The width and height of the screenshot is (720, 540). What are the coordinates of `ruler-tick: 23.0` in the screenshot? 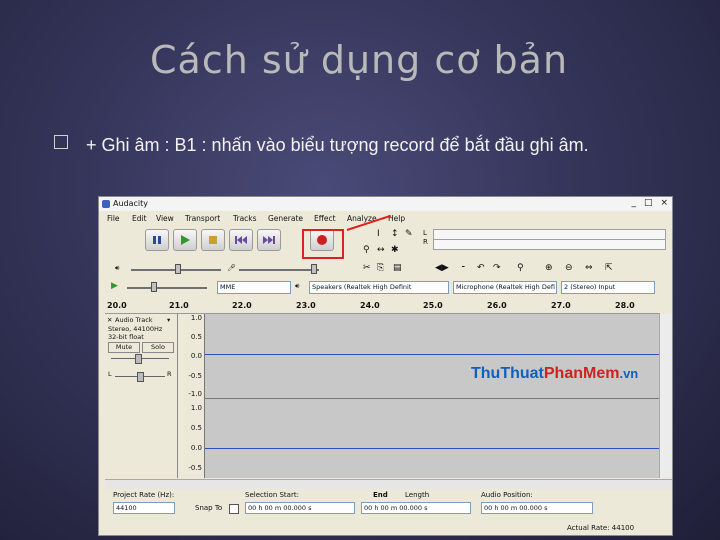 It's located at (306, 305).